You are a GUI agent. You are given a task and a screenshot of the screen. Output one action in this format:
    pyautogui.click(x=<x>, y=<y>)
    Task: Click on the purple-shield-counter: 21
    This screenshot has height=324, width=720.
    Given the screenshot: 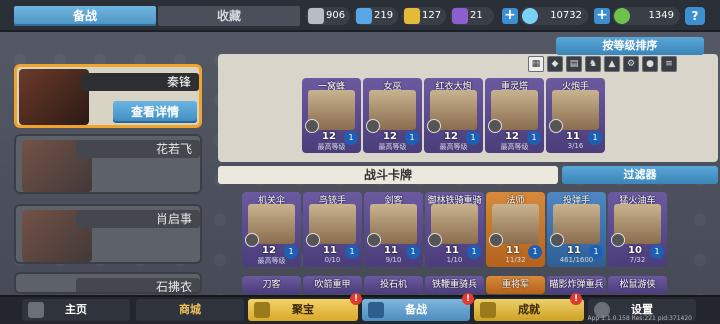 What is the action you would take?
    pyautogui.click(x=472, y=16)
    